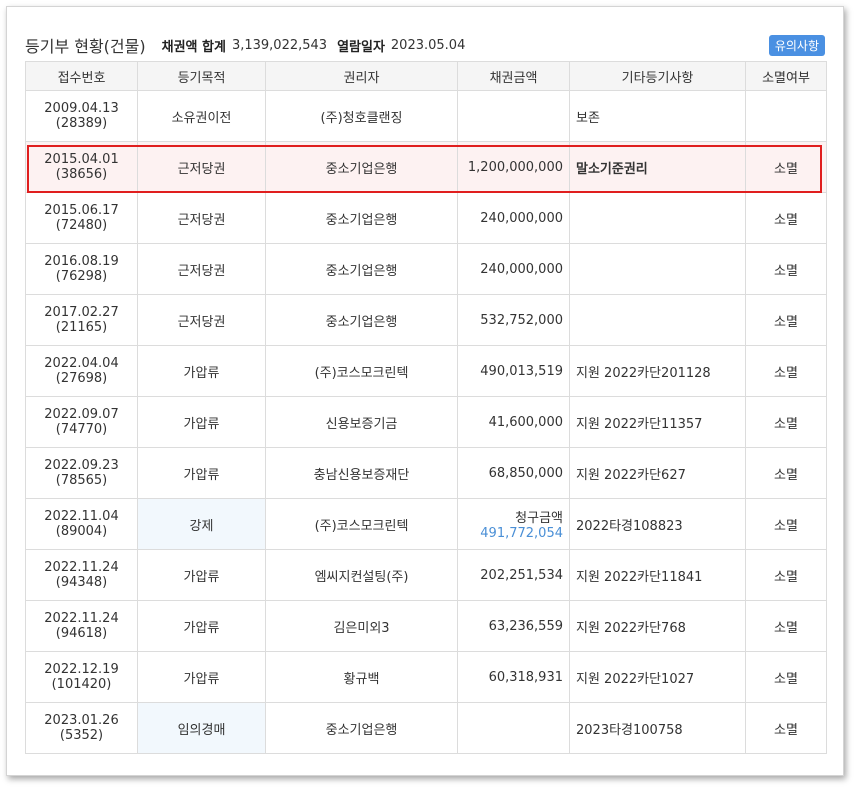  What do you see at coordinates (657, 473) in the screenshot?
I see `etc-cell: 지원 2022카단627` at bounding box center [657, 473].